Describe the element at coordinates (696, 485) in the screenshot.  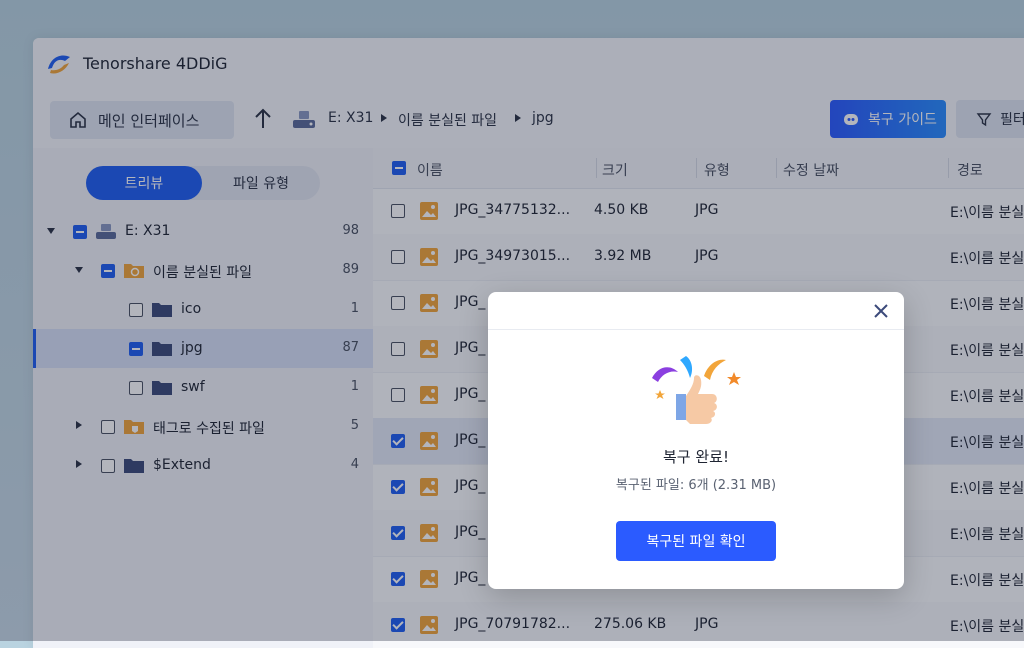
I see `dialog-subtitle: 복구된 파일: 6개 (2.31 MB)` at that location.